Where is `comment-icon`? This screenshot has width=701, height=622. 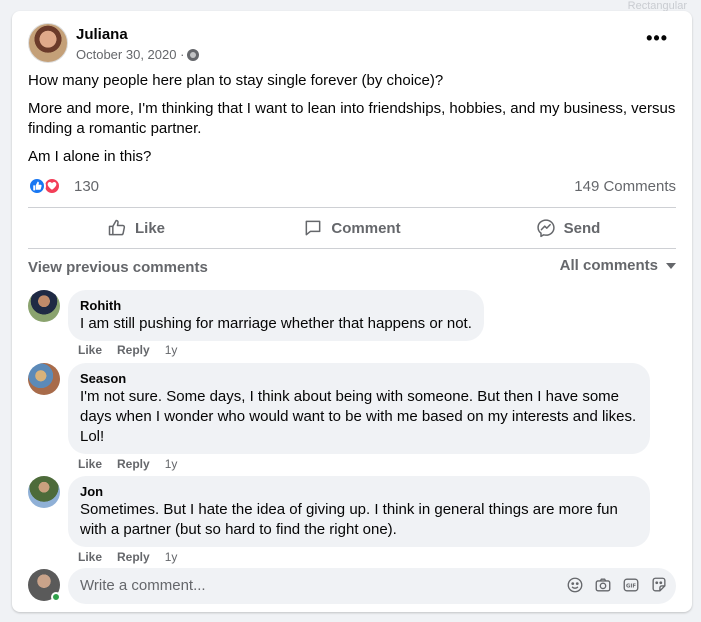
comment-icon is located at coordinates (313, 228).